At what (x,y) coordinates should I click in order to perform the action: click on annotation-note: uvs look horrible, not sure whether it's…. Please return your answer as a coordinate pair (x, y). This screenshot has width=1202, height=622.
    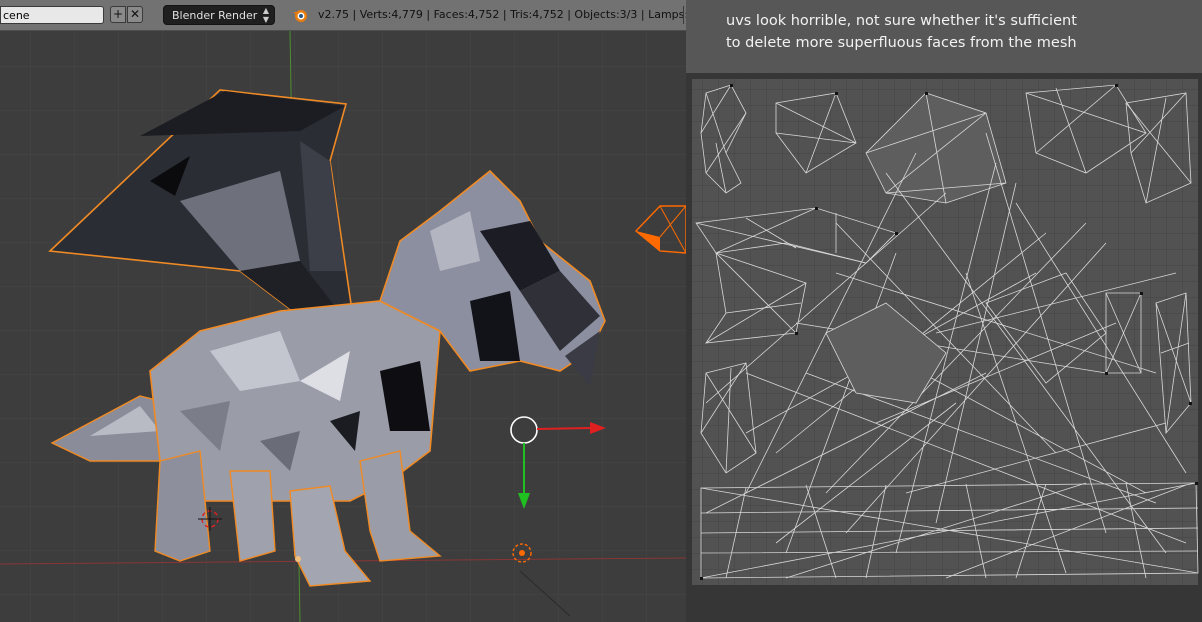
    Looking at the image, I should click on (944, 36).